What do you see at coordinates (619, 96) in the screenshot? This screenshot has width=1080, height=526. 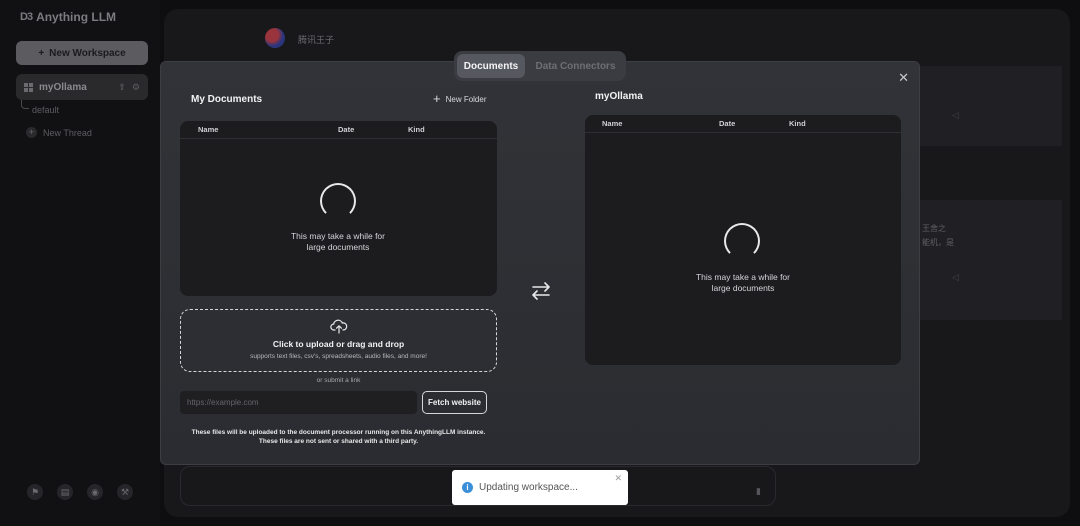 I see `workspace-documents-title: myOllama` at bounding box center [619, 96].